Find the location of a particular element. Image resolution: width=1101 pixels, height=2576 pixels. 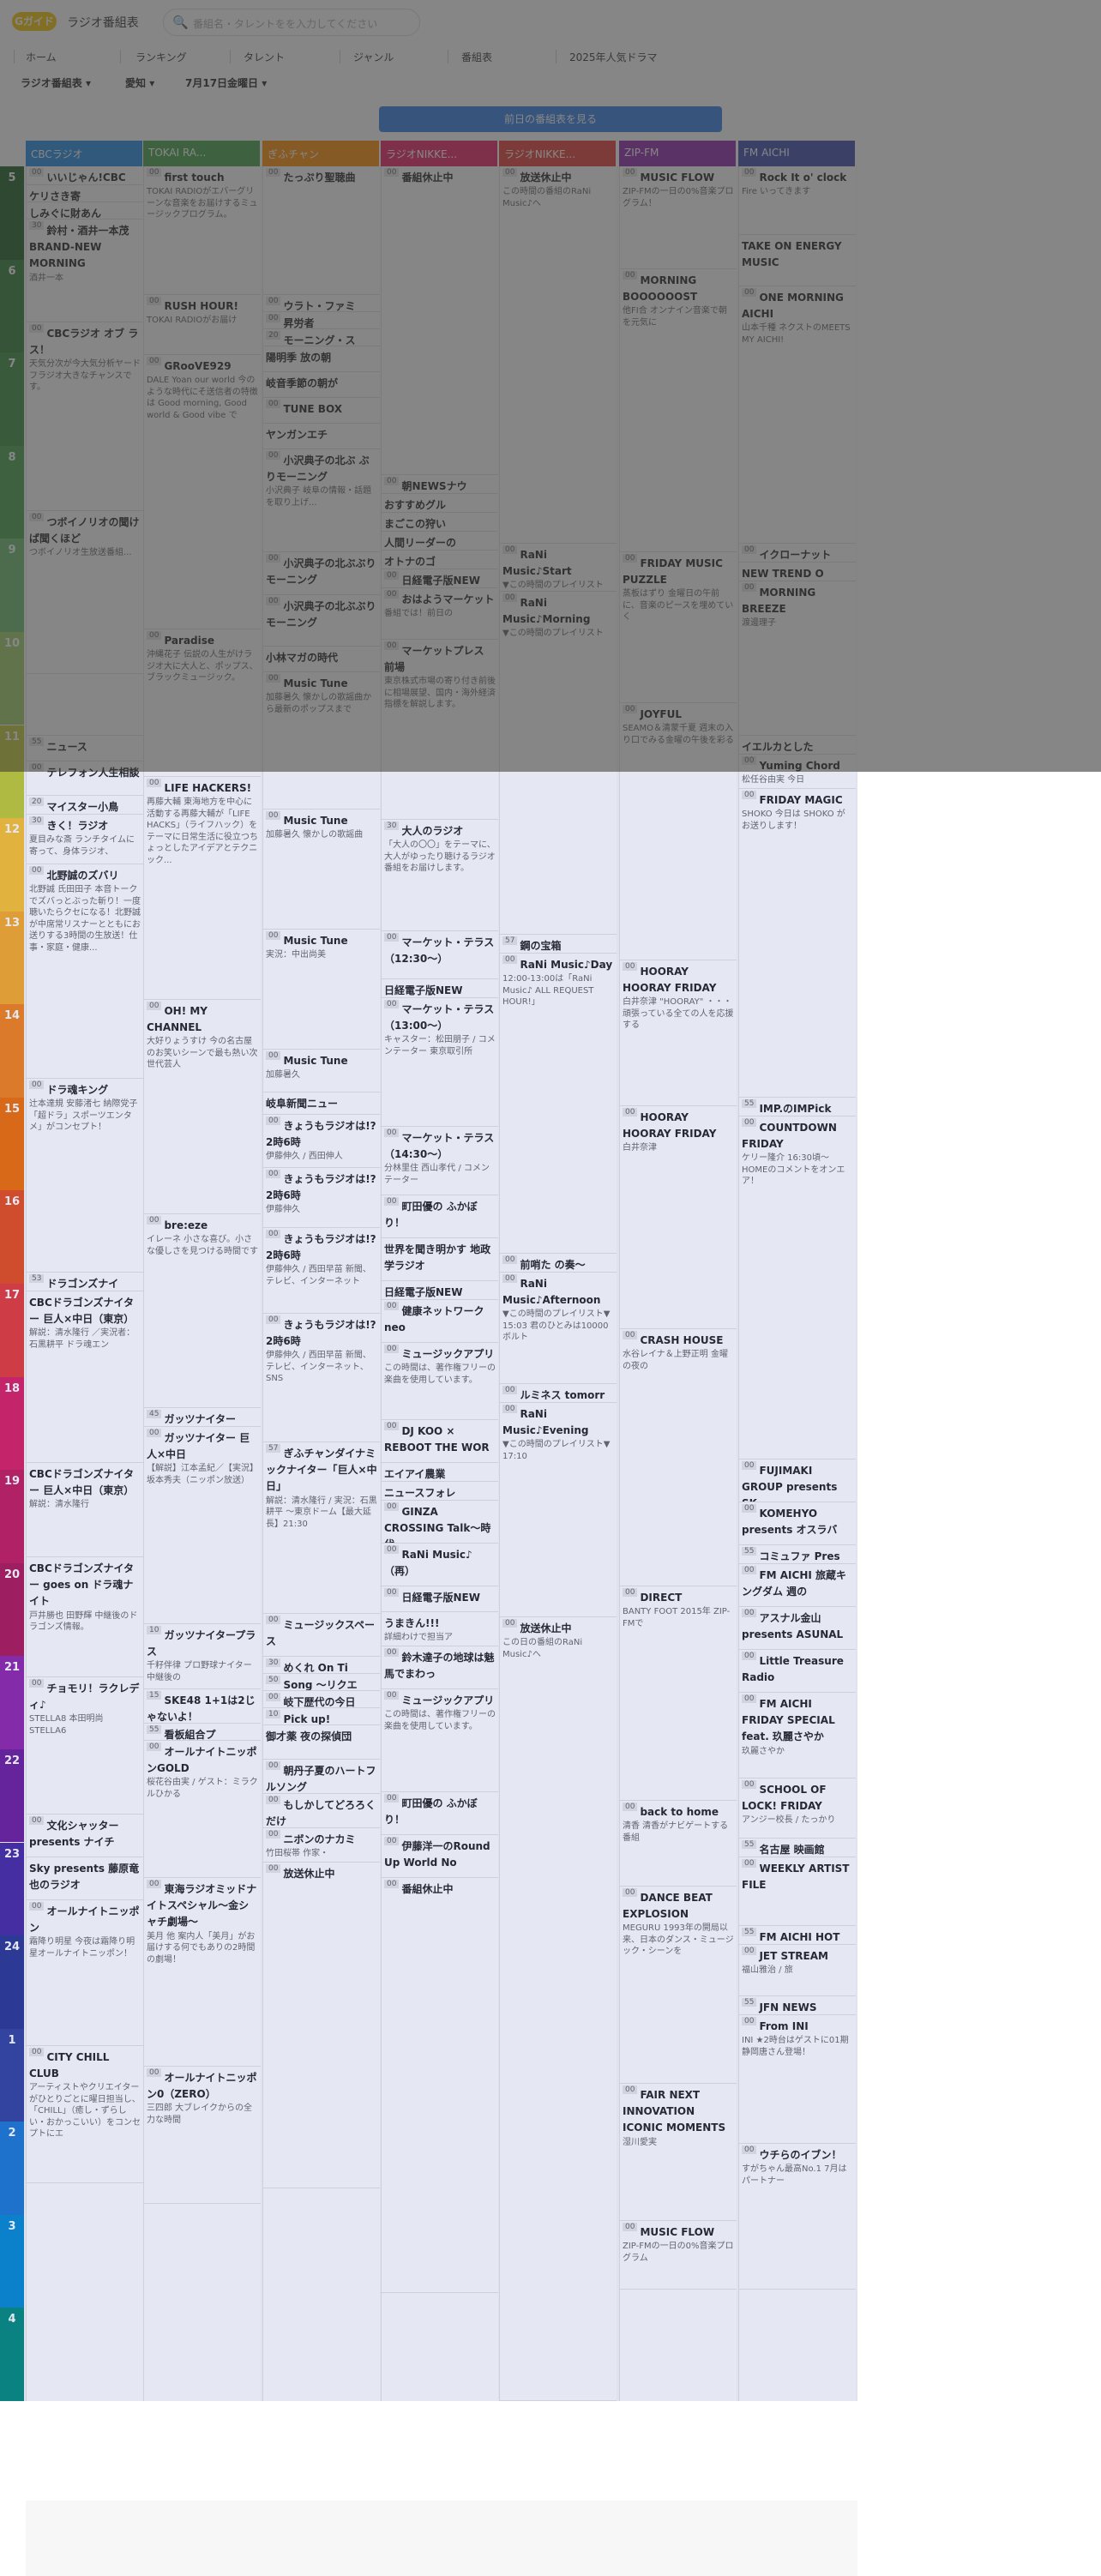

program-cell: 00 Music Tune 実況：中出尚美 is located at coordinates (321, 990).